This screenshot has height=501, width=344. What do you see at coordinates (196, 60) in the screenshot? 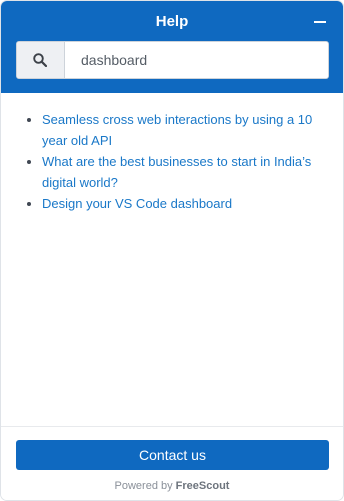
I see `search-input` at bounding box center [196, 60].